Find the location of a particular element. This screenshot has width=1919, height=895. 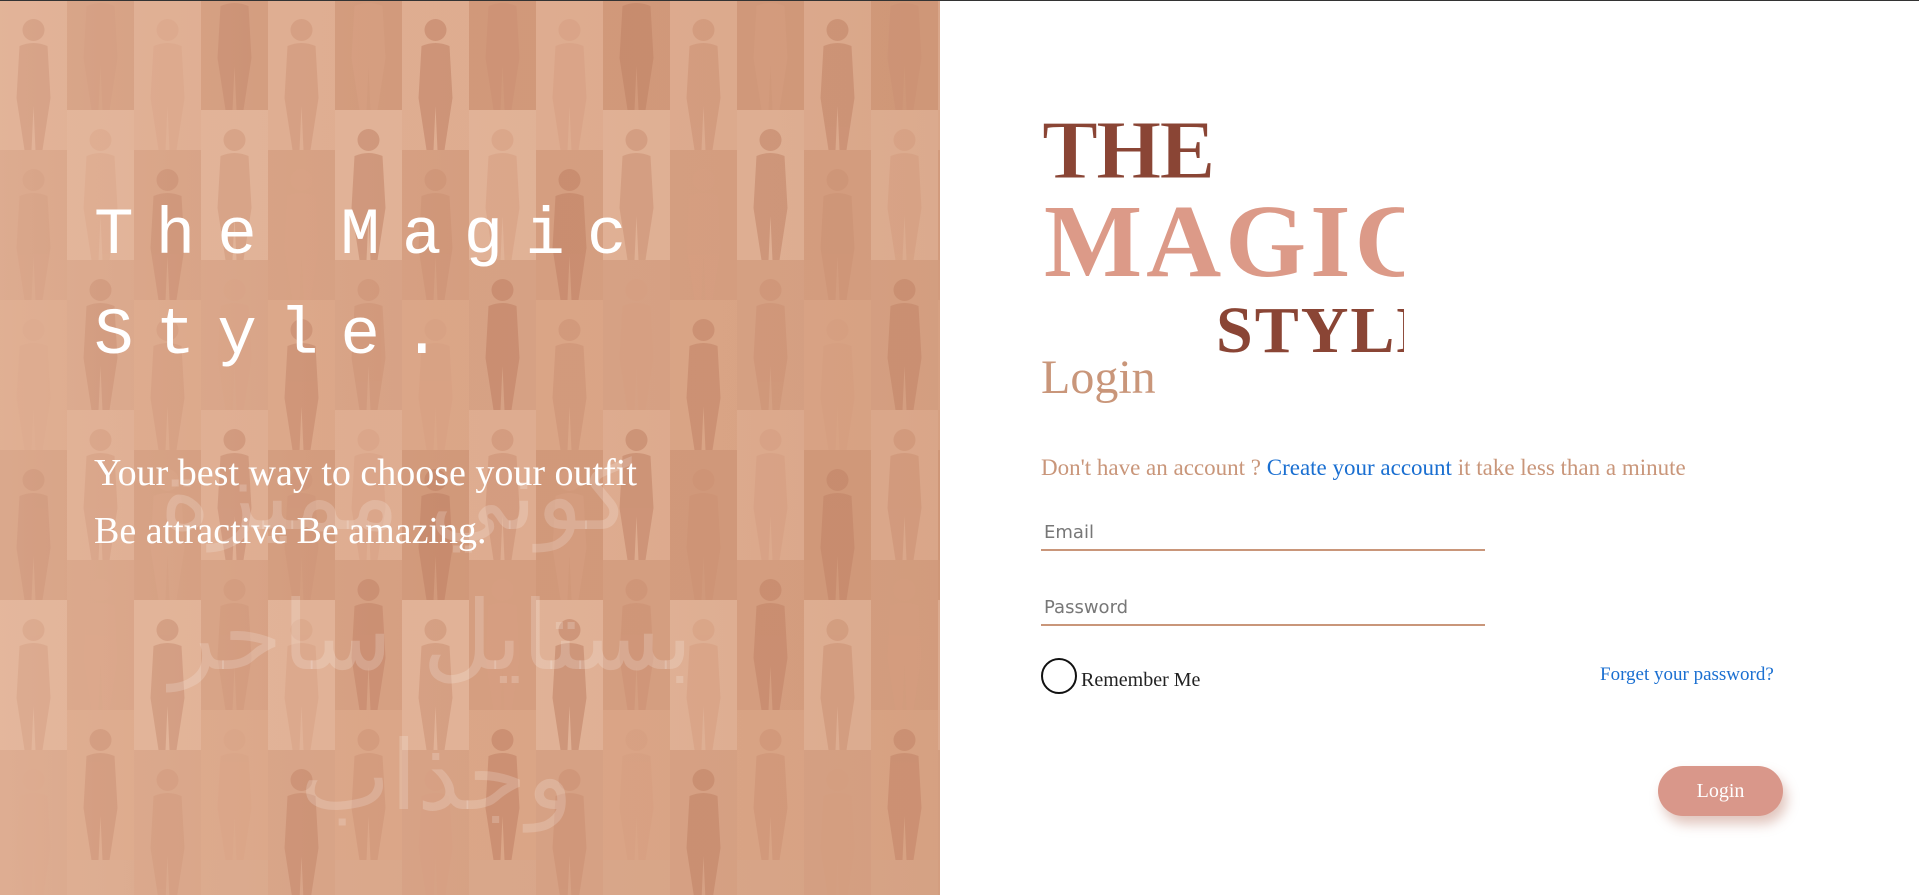

logo-word-style: STYLE is located at coordinates (1310, 325).